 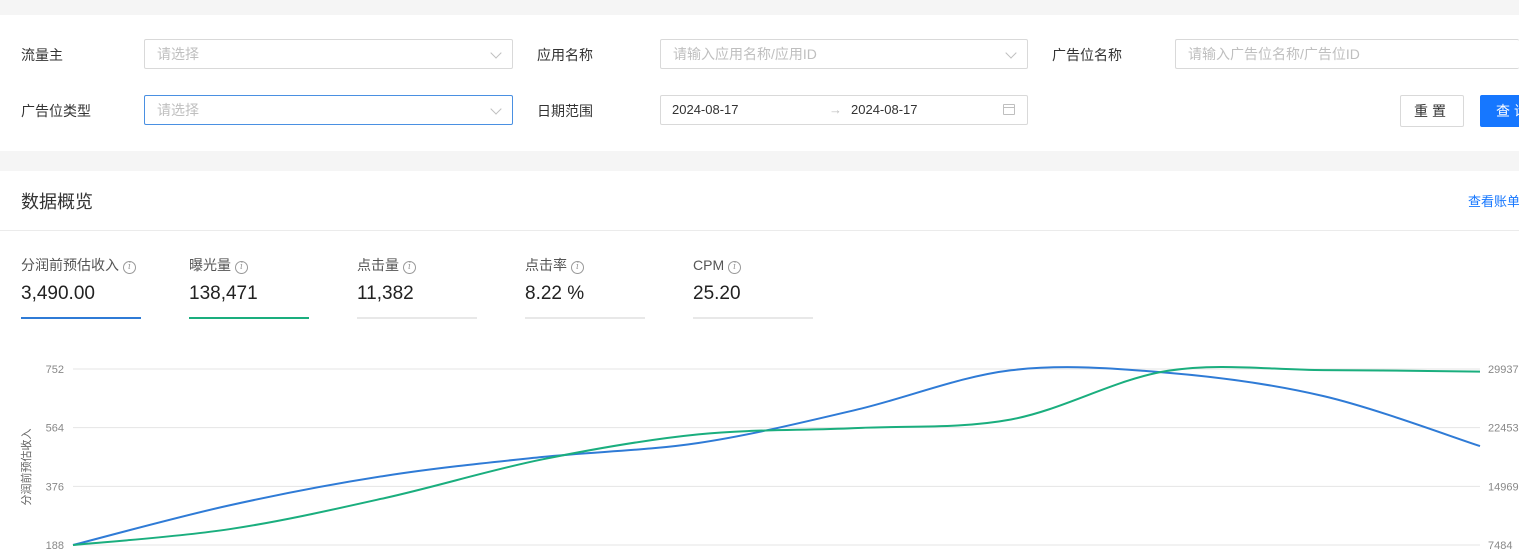 I want to click on date-end: 2024-08-17, so click(x=884, y=110).